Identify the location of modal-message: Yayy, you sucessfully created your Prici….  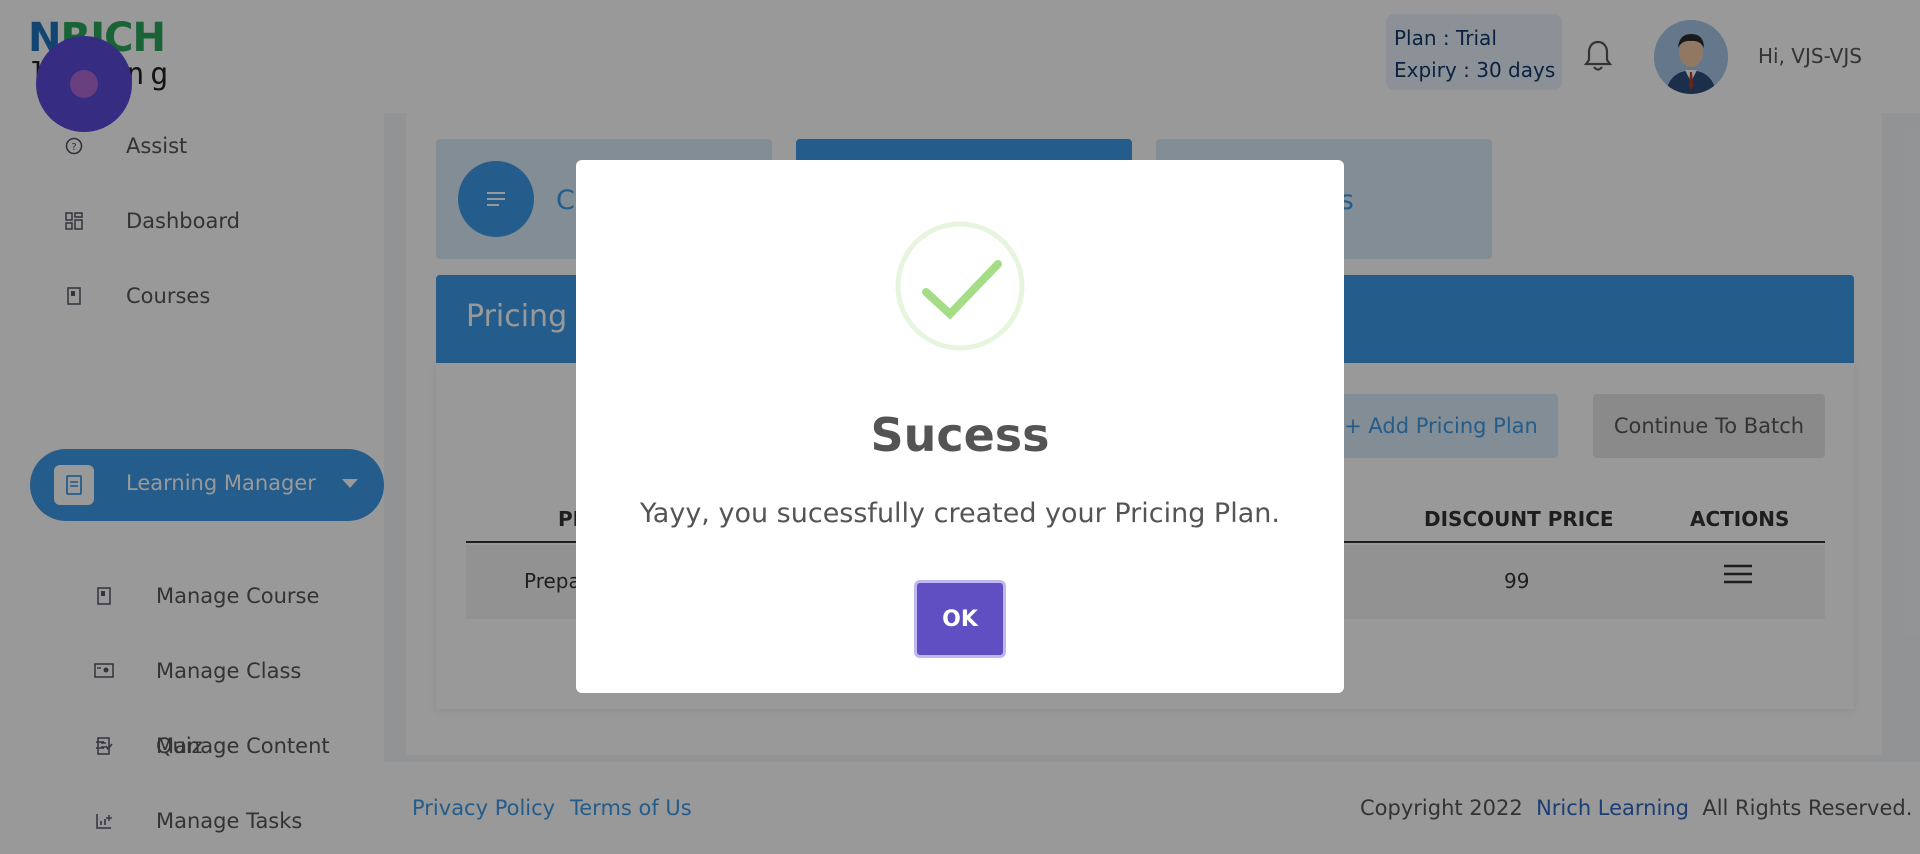
(960, 513).